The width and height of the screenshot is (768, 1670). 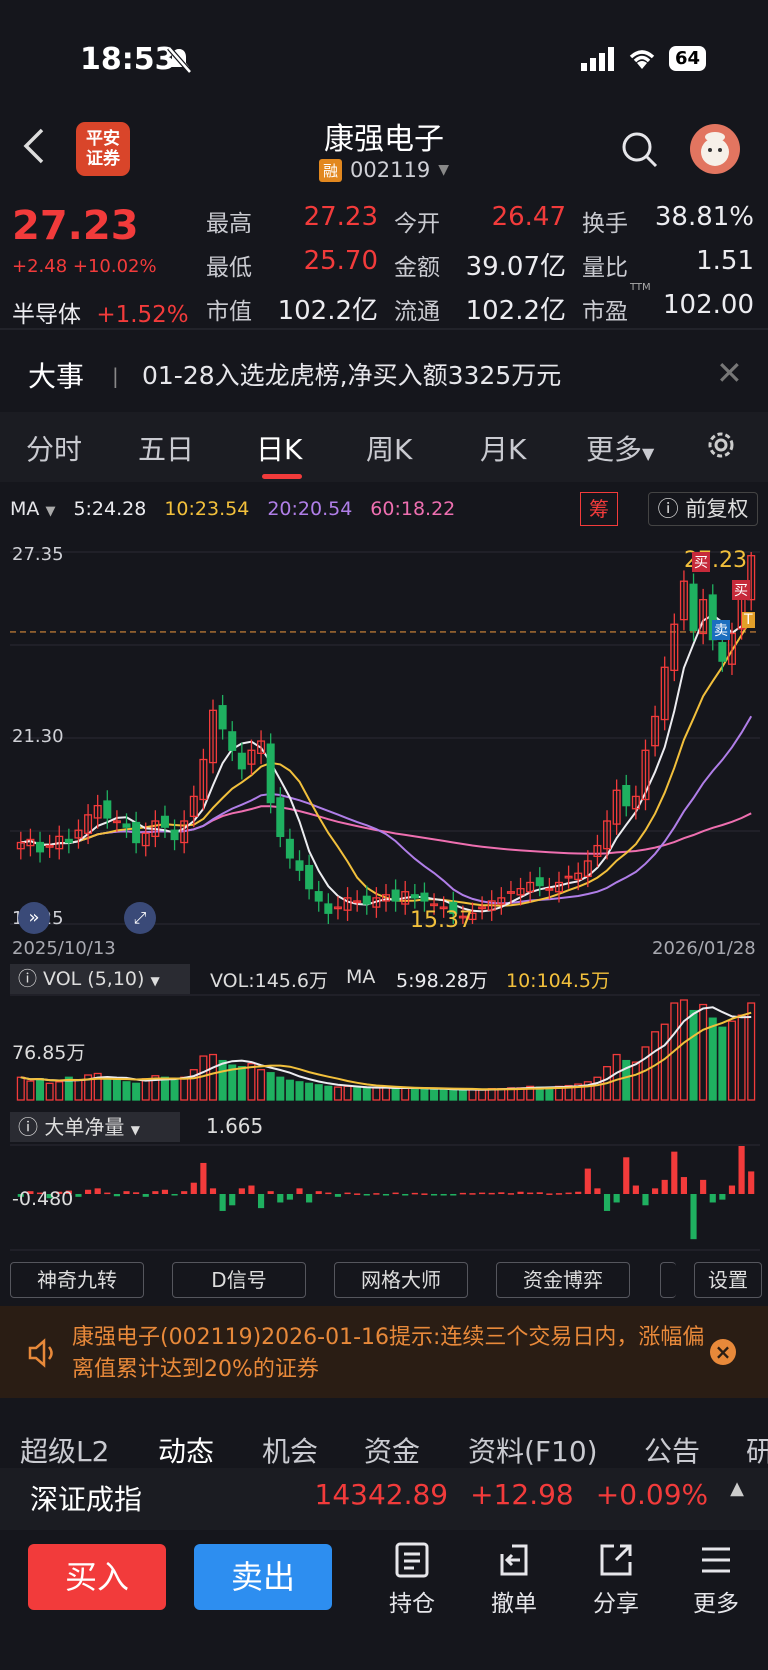 What do you see at coordinates (642, 59) in the screenshot?
I see `wifi-icon` at bounding box center [642, 59].